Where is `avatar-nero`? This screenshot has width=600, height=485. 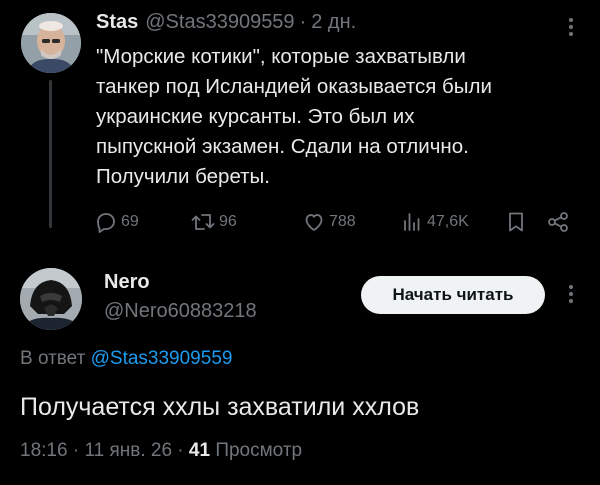 avatar-nero is located at coordinates (51, 299).